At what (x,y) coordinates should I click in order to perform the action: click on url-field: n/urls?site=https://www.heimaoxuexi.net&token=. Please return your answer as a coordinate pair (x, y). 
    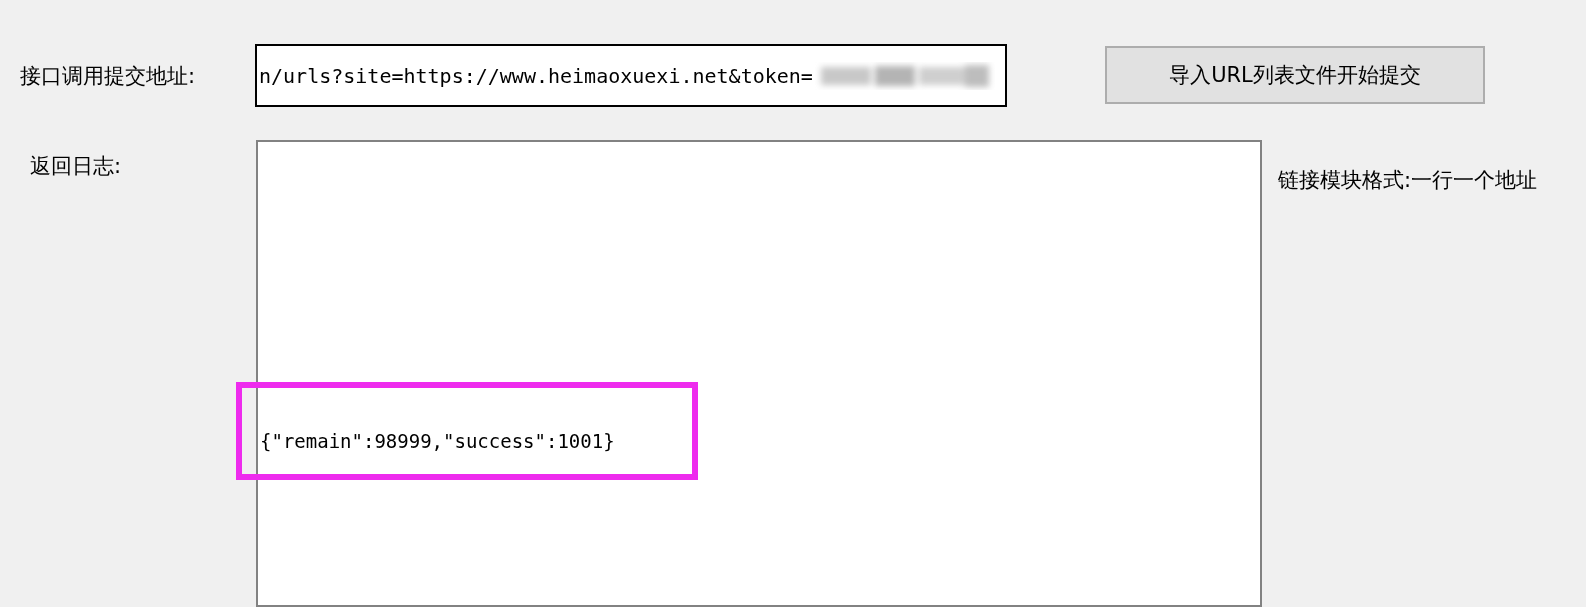
    Looking at the image, I should click on (631, 75).